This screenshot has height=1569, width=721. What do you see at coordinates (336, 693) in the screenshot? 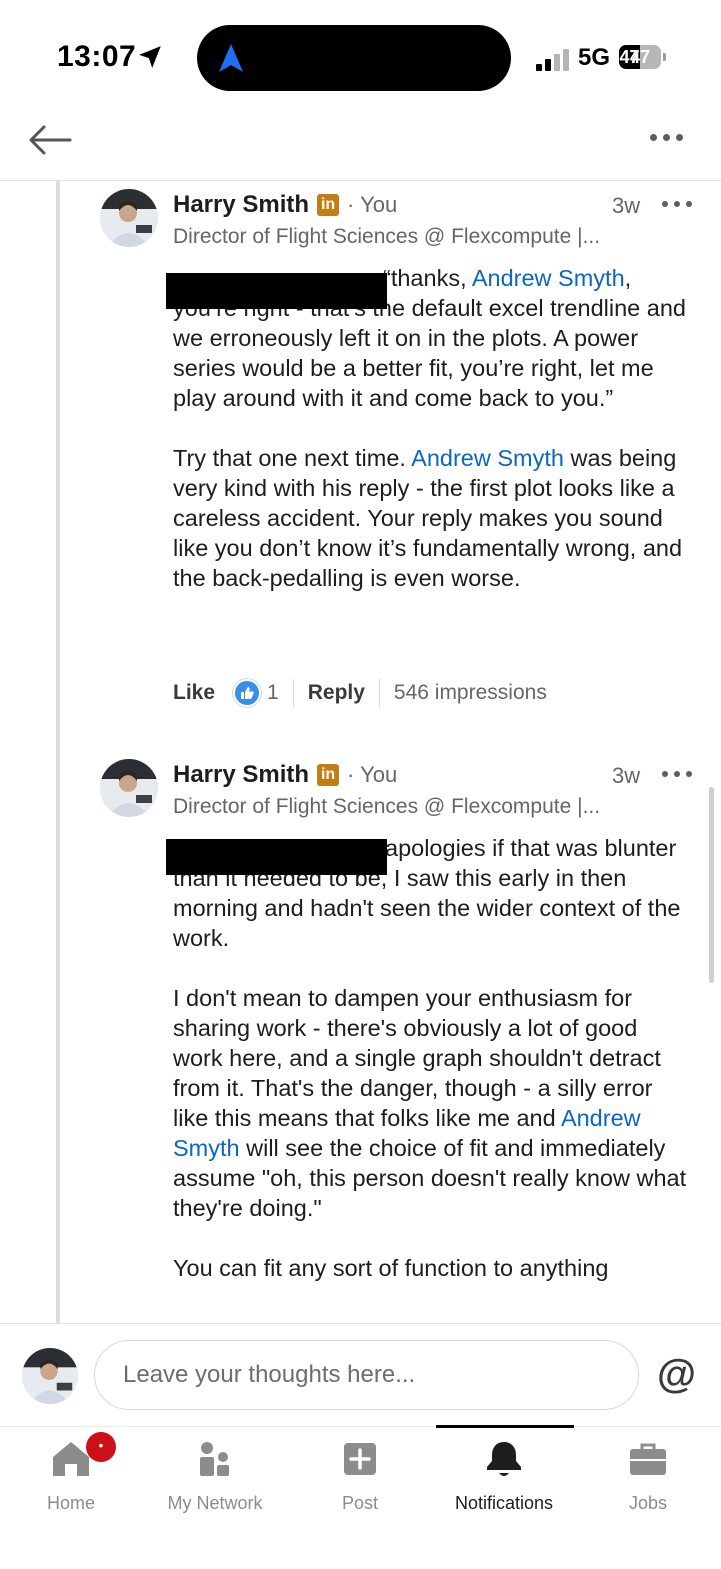
I see `reply-button: Reply` at bounding box center [336, 693].